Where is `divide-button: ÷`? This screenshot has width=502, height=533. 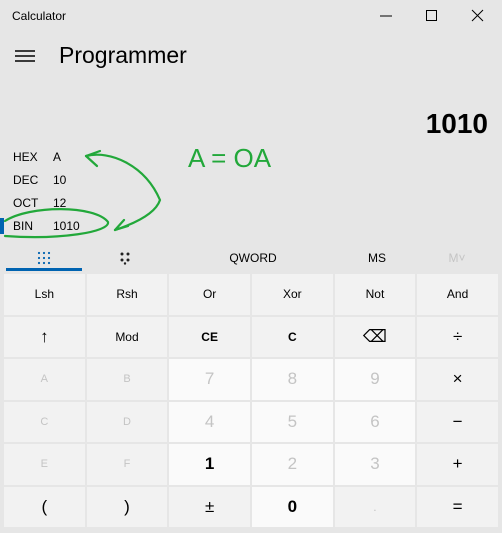
divide-button: ÷ is located at coordinates (457, 336).